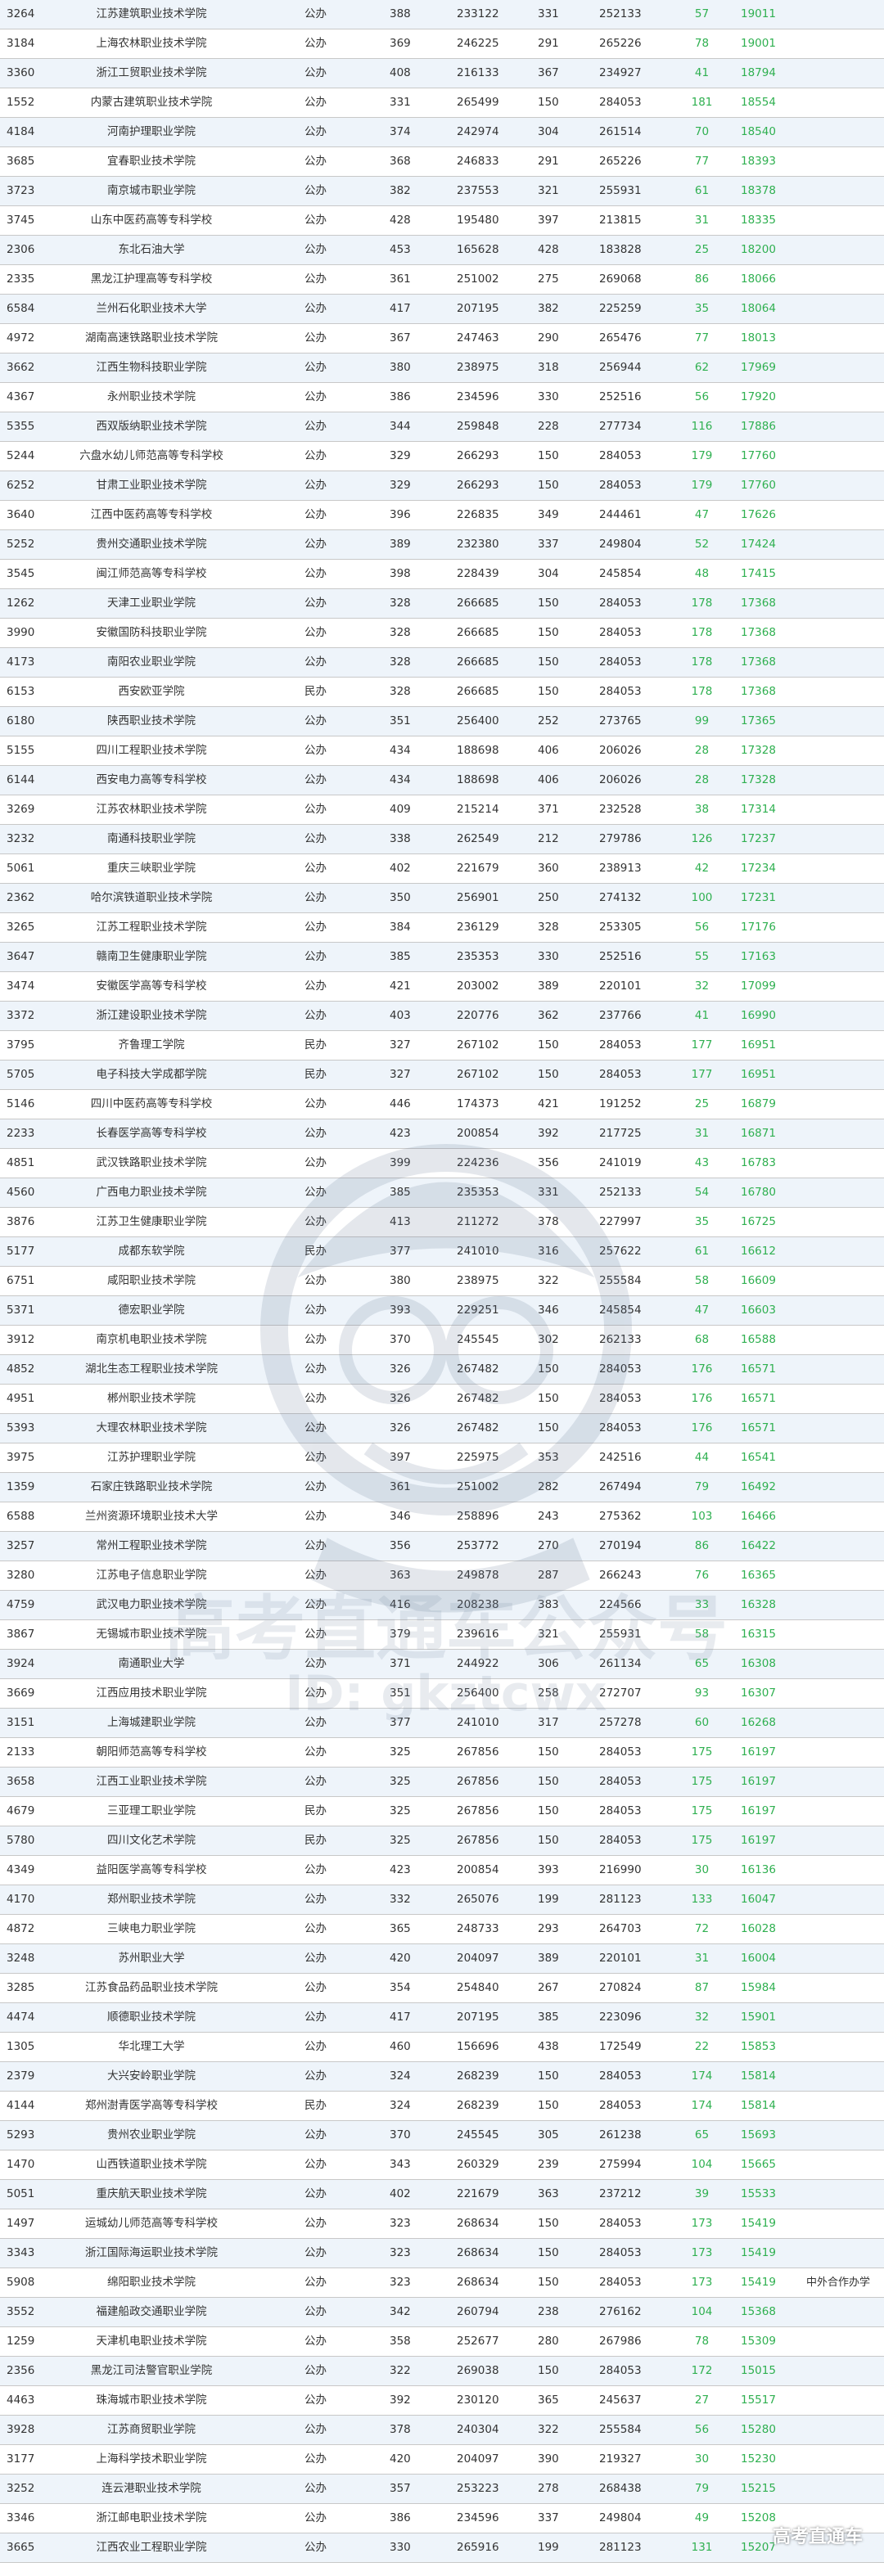 The width and height of the screenshot is (884, 2576). I want to click on cell-diff: 133, so click(702, 1900).